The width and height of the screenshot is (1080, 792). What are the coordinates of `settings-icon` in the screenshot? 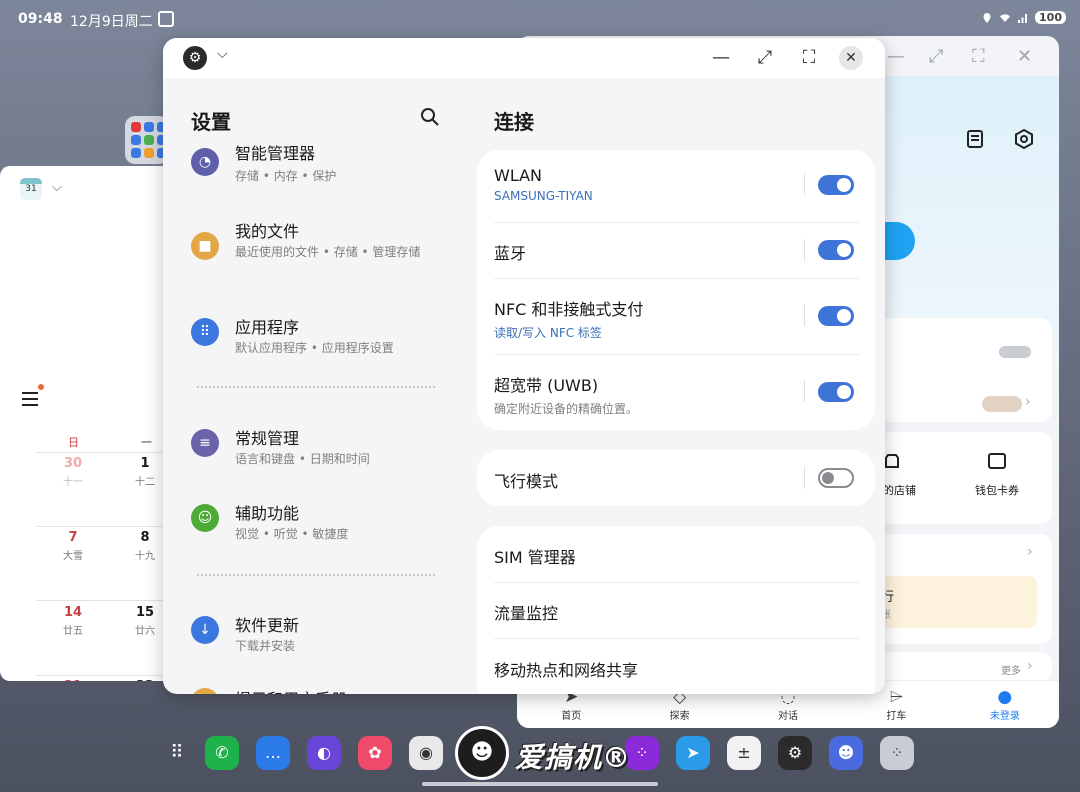 It's located at (1024, 139).